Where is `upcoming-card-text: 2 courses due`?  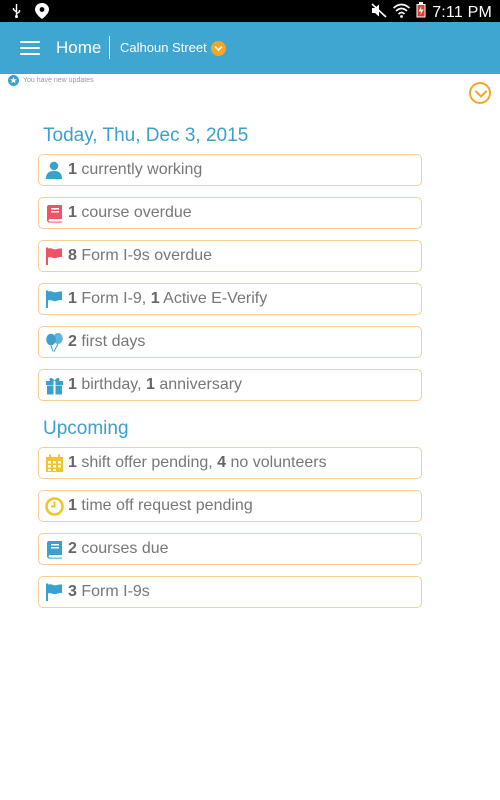 upcoming-card-text: 2 courses due is located at coordinates (118, 548).